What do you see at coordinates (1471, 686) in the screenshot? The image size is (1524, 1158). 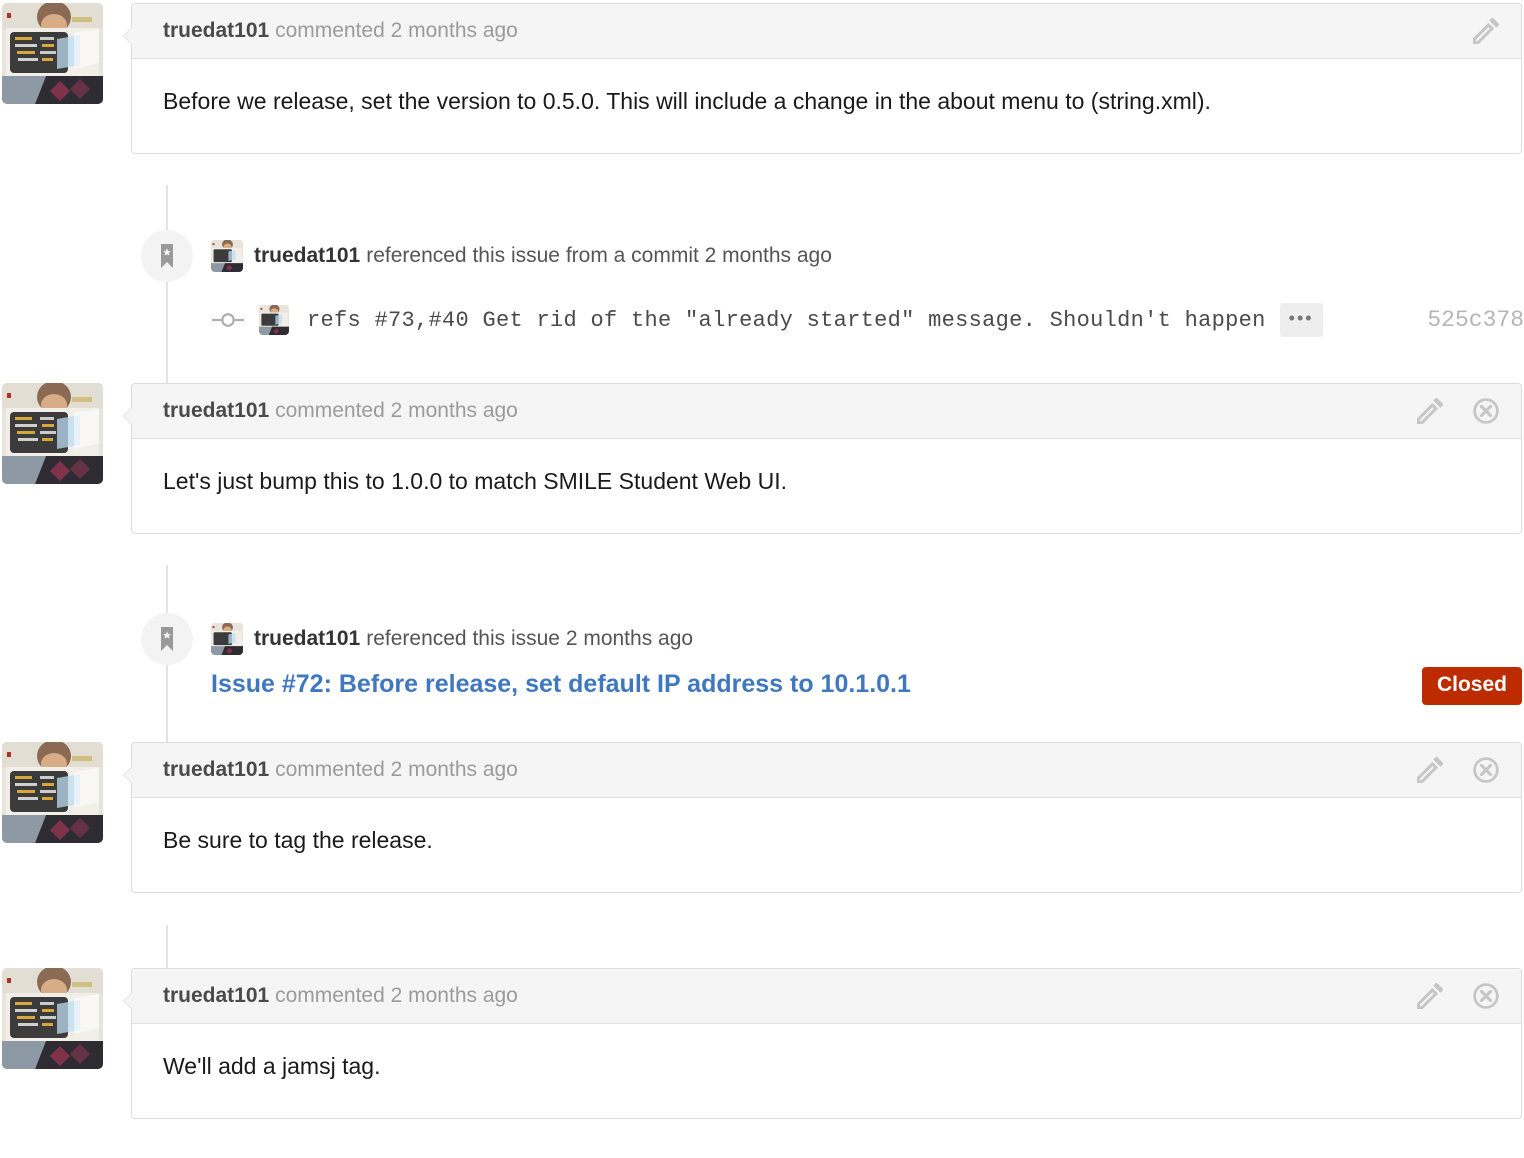 I see `status-badge: Closed` at bounding box center [1471, 686].